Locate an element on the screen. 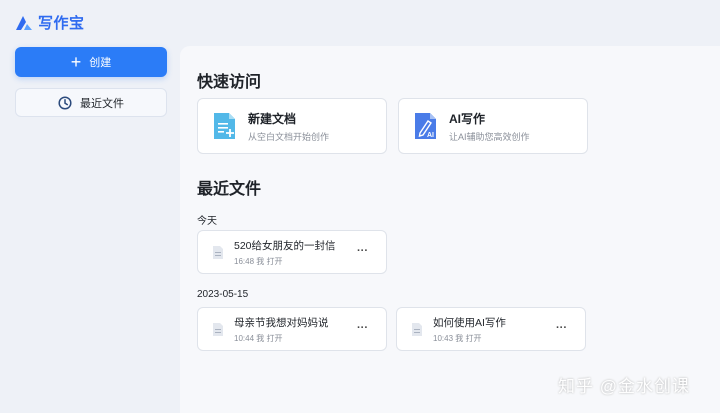 The image size is (720, 413). file-meta: 10:44 我 打开 is located at coordinates (258, 338).